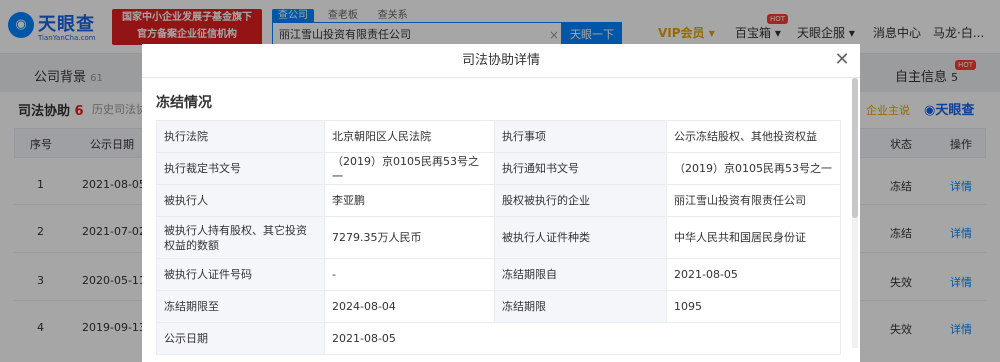 The width and height of the screenshot is (1000, 362). I want to click on freeze-to-label: 冻结期限至, so click(240, 306).